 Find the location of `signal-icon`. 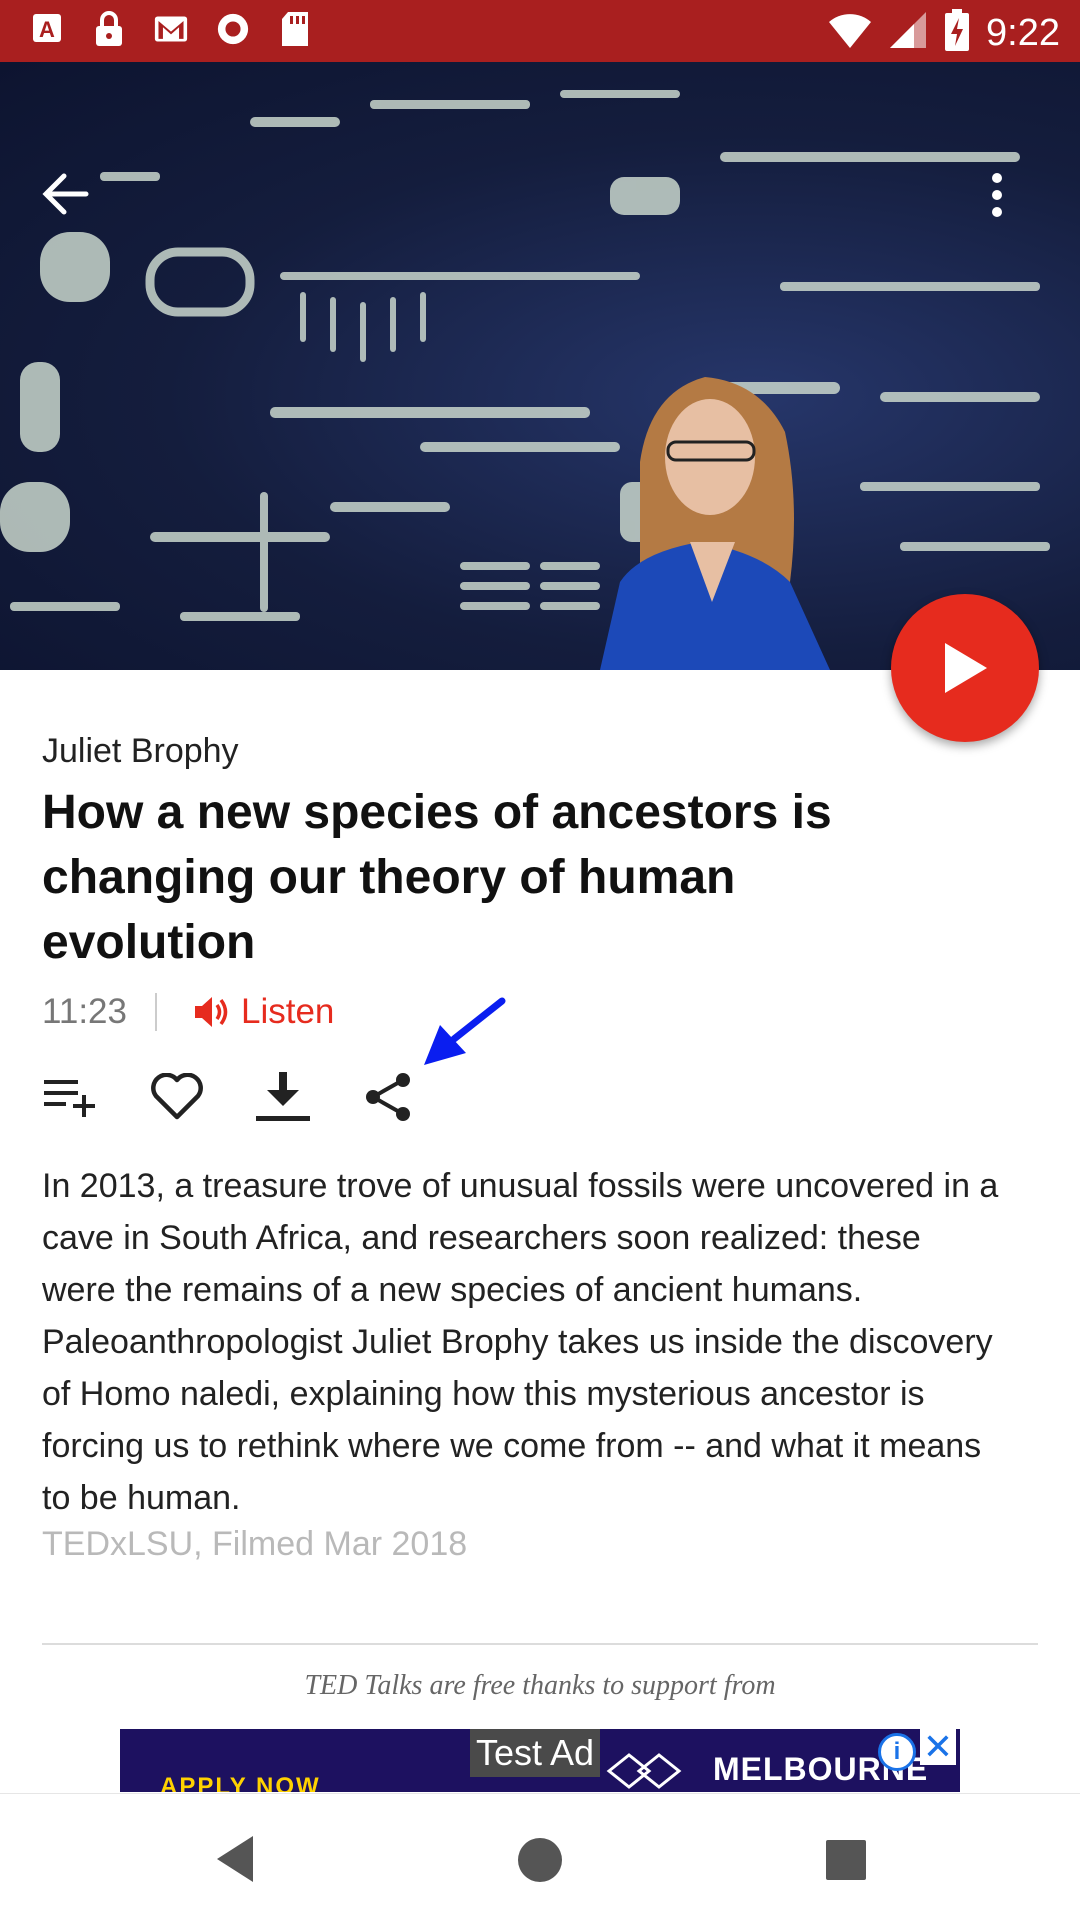

signal-icon is located at coordinates (908, 32).